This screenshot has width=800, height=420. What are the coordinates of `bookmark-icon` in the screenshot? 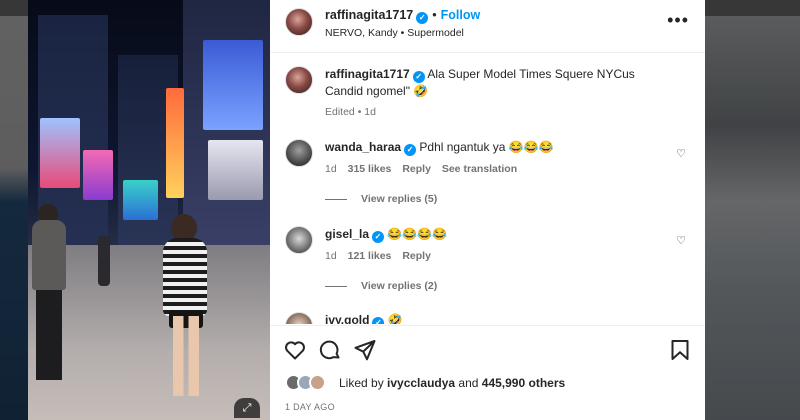 It's located at (680, 350).